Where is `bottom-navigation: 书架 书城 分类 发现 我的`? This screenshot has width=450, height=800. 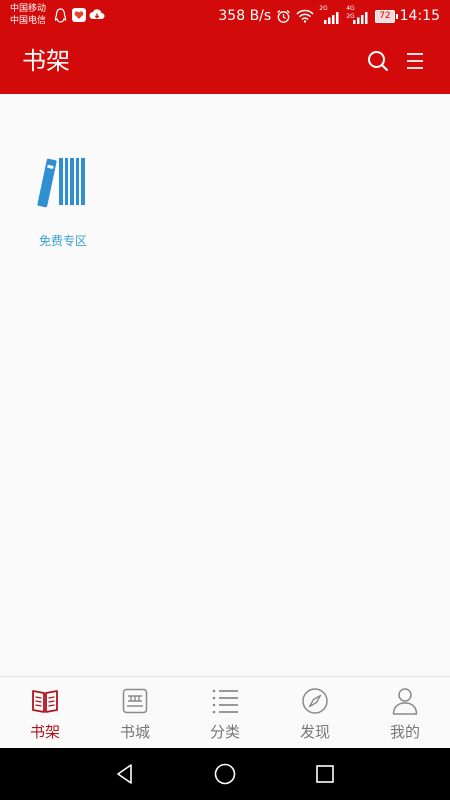
bottom-navigation: 书架 书城 分类 发现 我的 is located at coordinates (225, 712).